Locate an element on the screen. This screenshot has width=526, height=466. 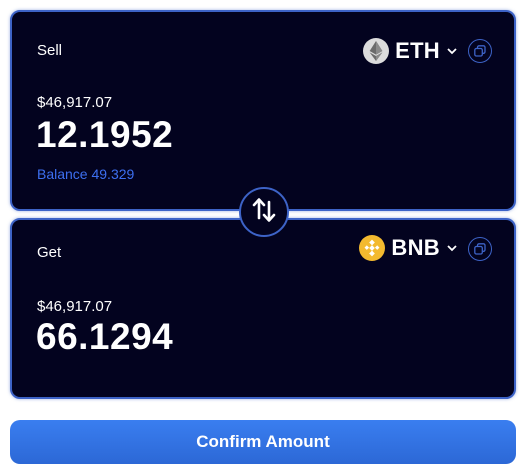
confirm-amount-button: Confirm Amount is located at coordinates (263, 442).